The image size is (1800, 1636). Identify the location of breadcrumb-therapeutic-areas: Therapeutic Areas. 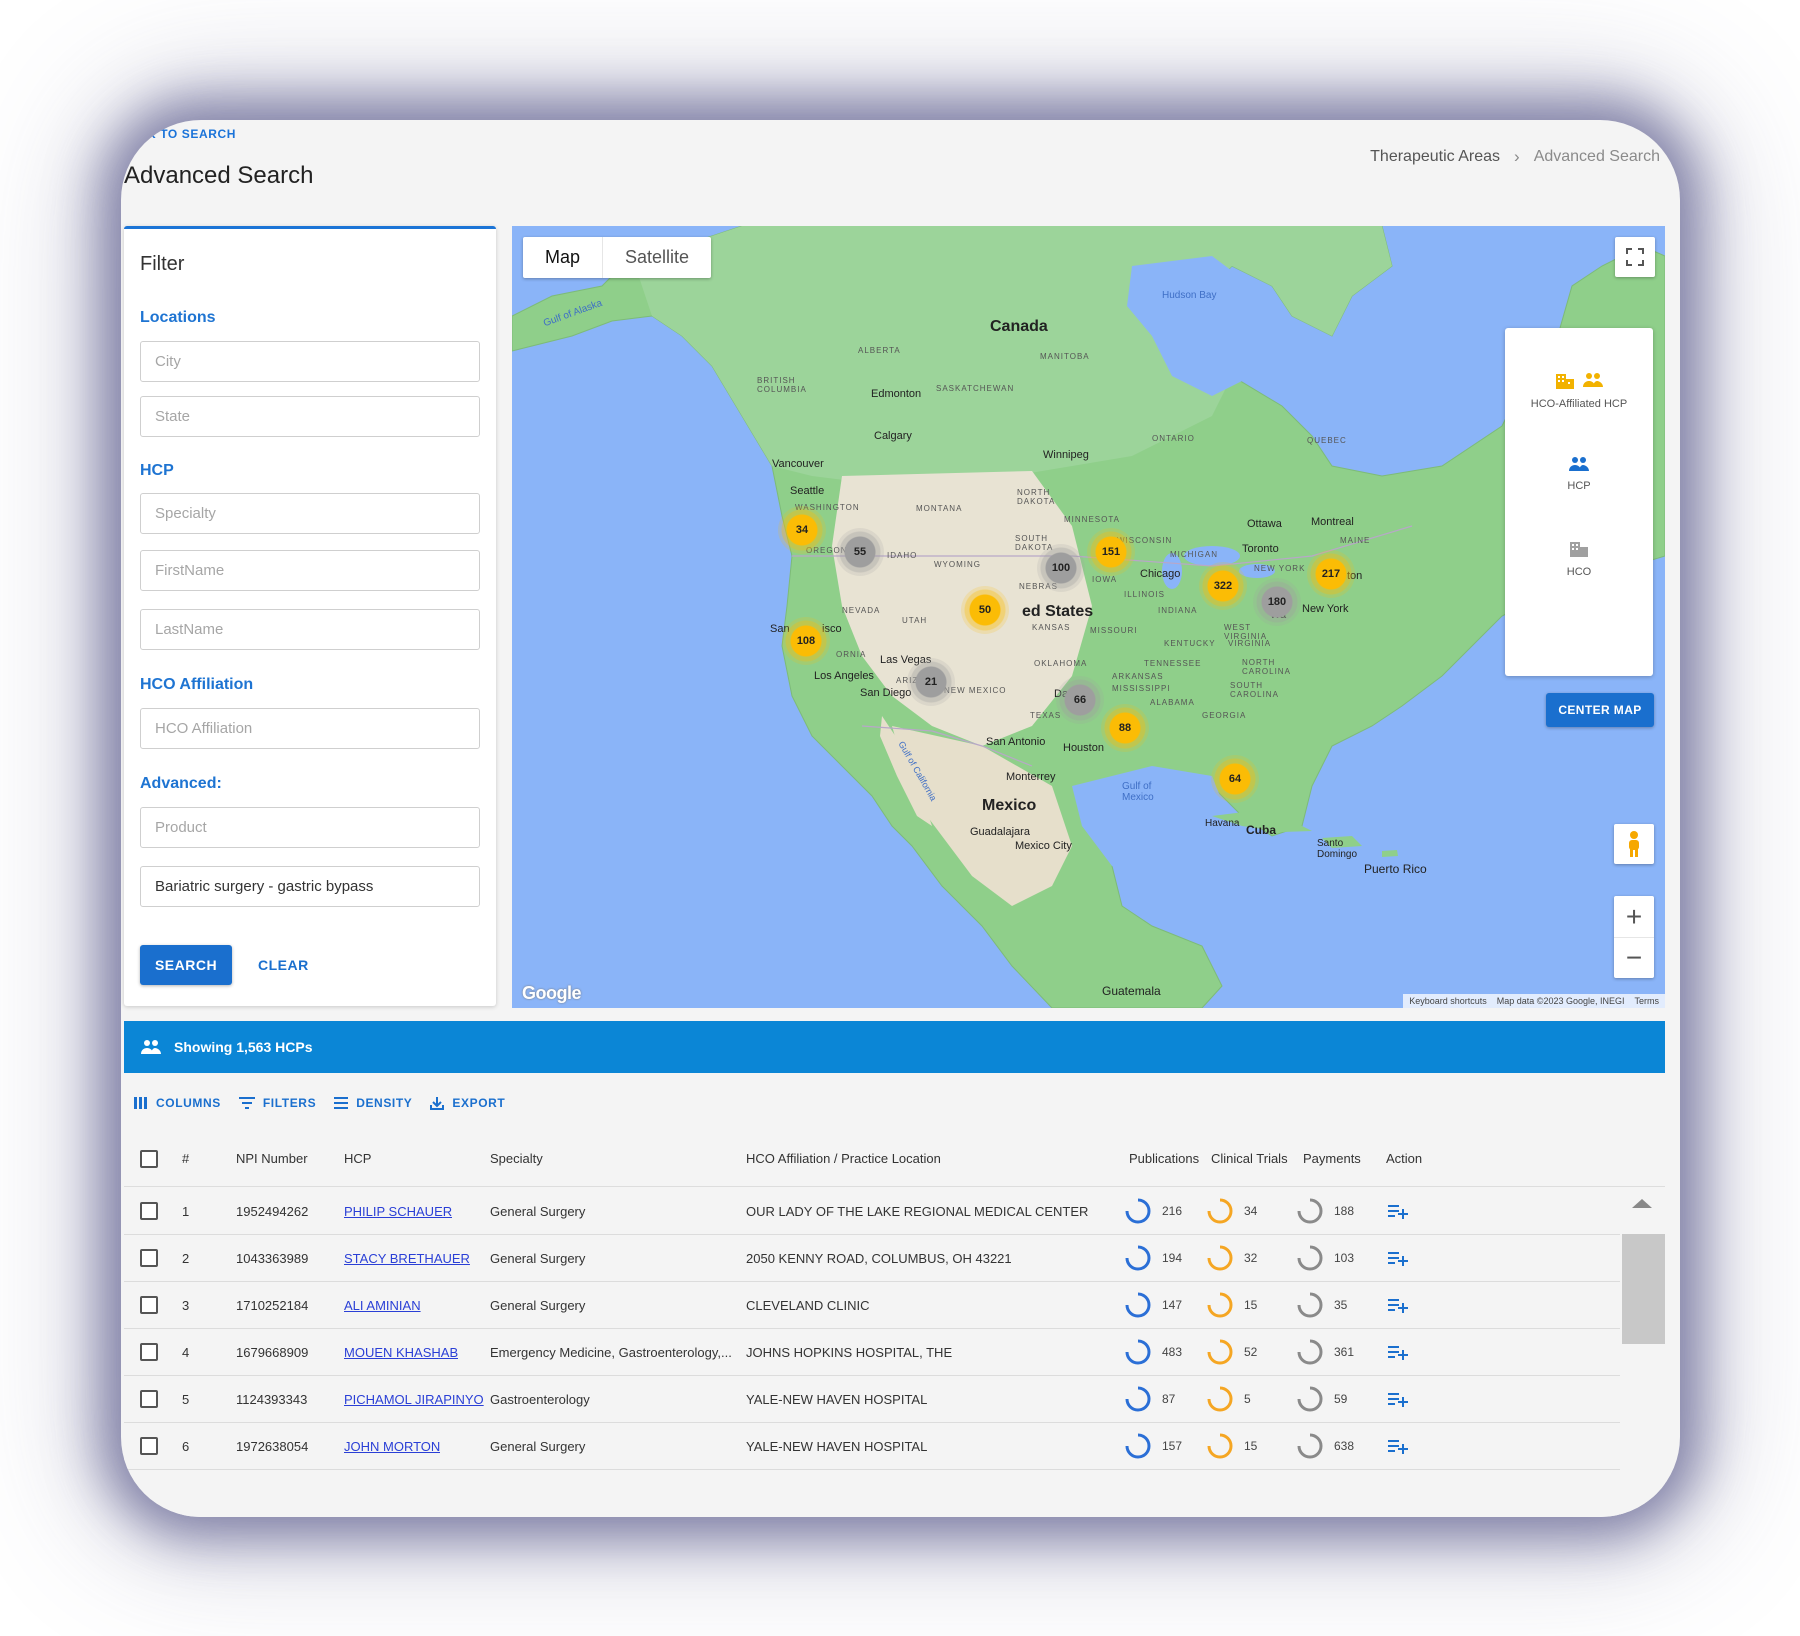
(1435, 157).